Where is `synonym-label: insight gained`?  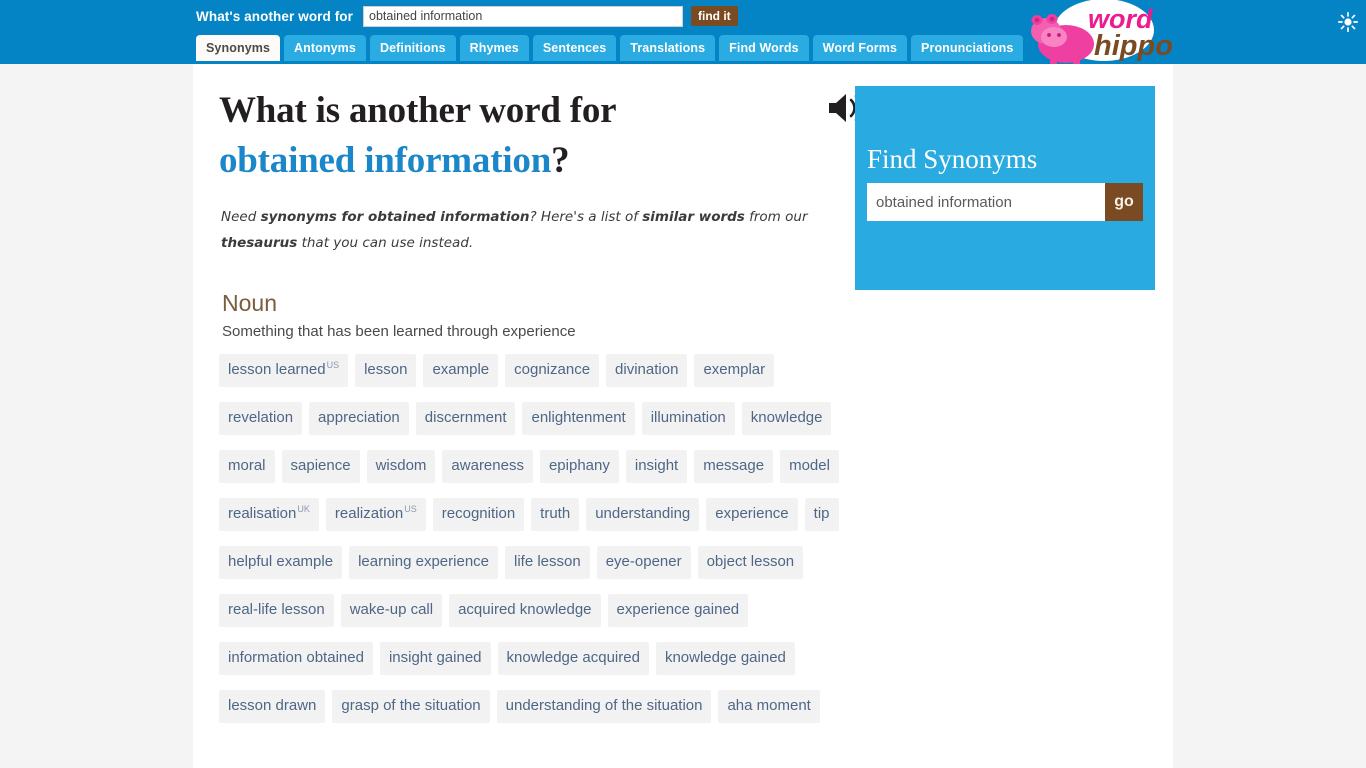
synonym-label: insight gained is located at coordinates (435, 657).